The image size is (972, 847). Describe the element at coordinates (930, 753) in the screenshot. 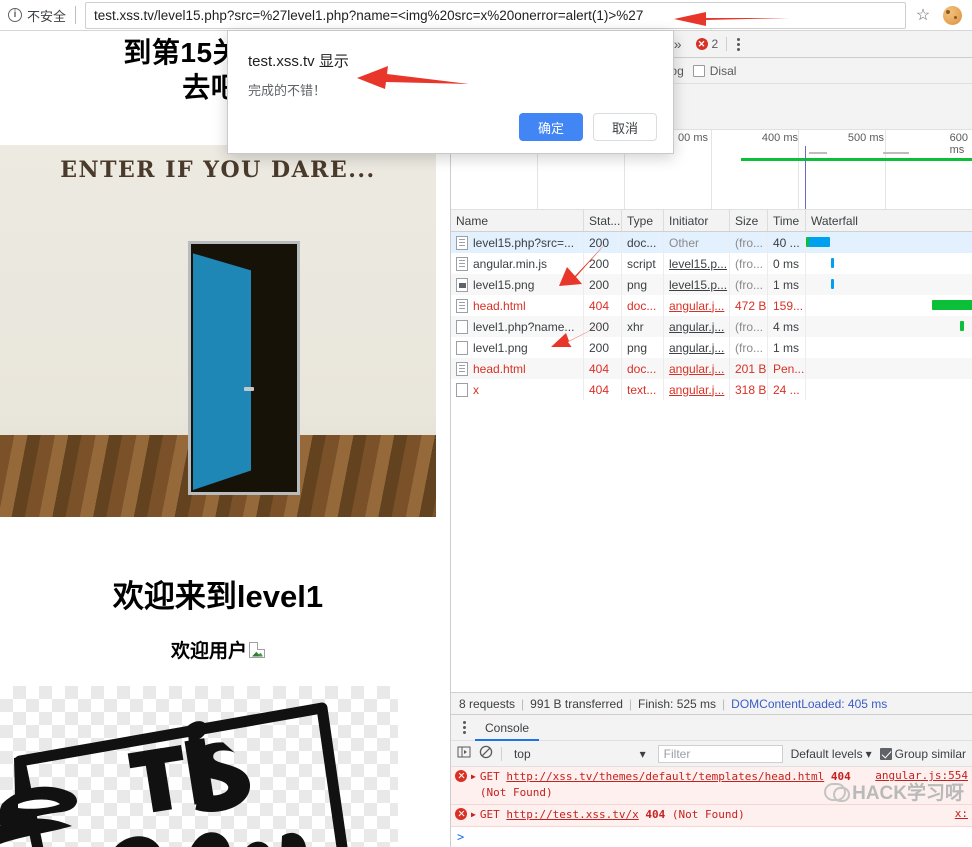

I see `group-similar-label: Group similar` at that location.